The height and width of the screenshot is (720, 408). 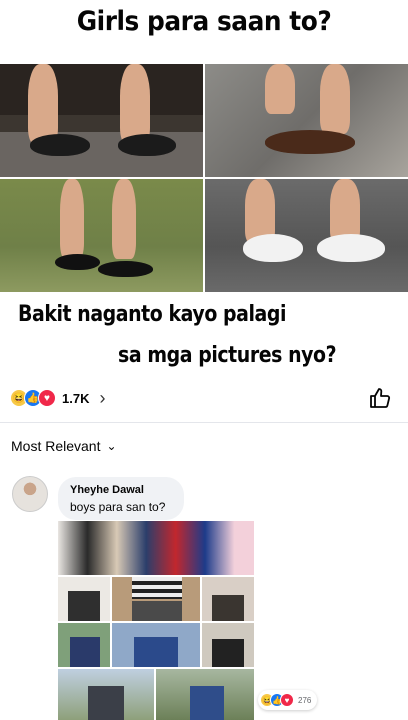 What do you see at coordinates (305, 700) in the screenshot?
I see `comment-reaction-count: 276` at bounding box center [305, 700].